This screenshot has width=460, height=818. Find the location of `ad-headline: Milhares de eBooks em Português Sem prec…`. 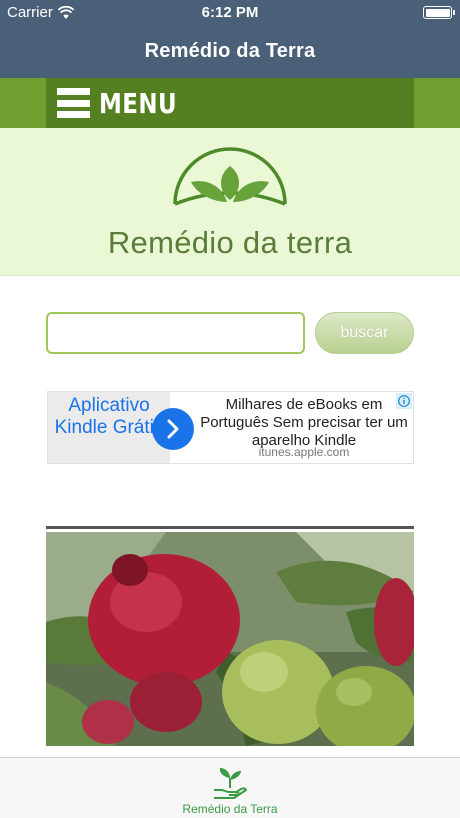

ad-headline: Milhares de eBooks em Português Sem prec… is located at coordinates (304, 422).